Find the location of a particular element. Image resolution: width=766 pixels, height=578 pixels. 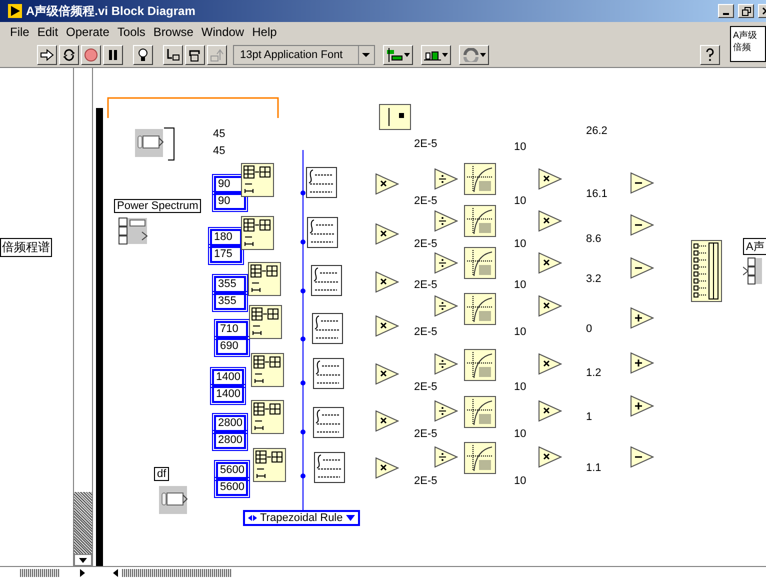

minimize-button is located at coordinates (726, 11).